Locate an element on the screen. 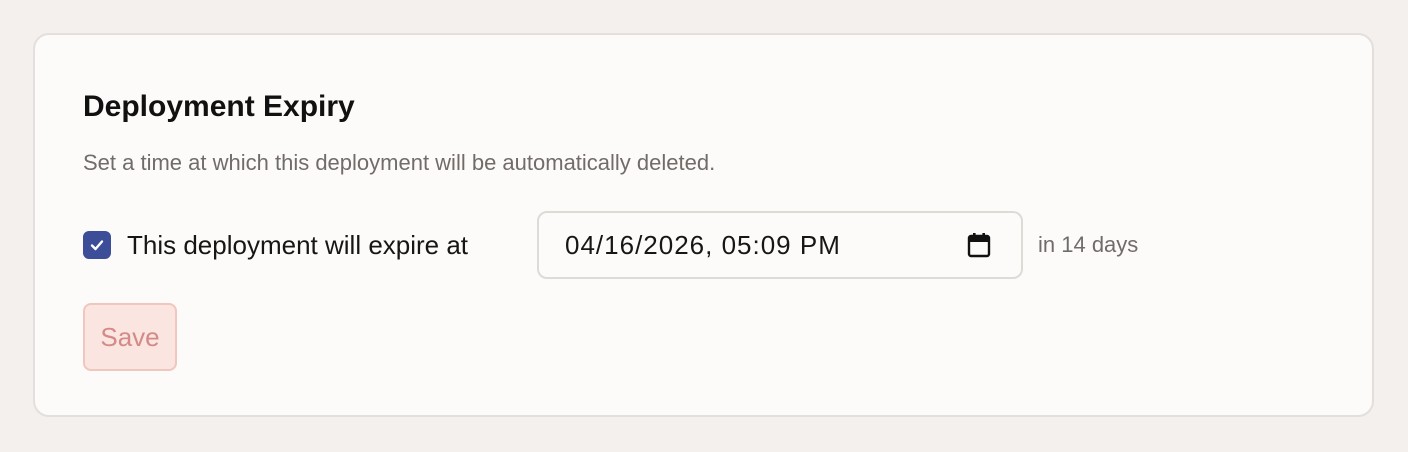  expiry-checkbox is located at coordinates (97, 245).